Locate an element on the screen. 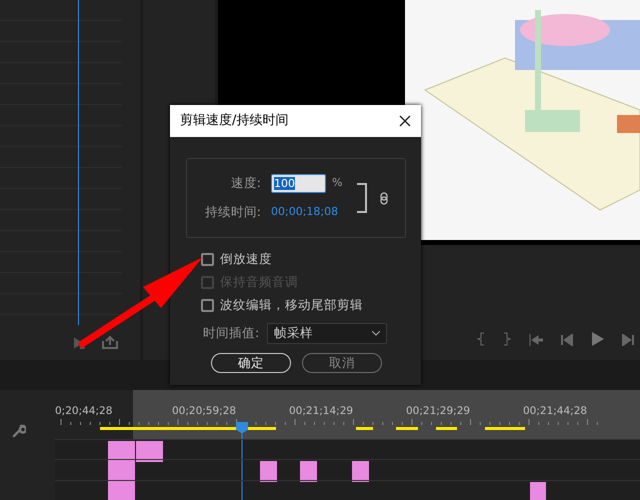 The image size is (640, 500). chain-link-icon is located at coordinates (384, 198).